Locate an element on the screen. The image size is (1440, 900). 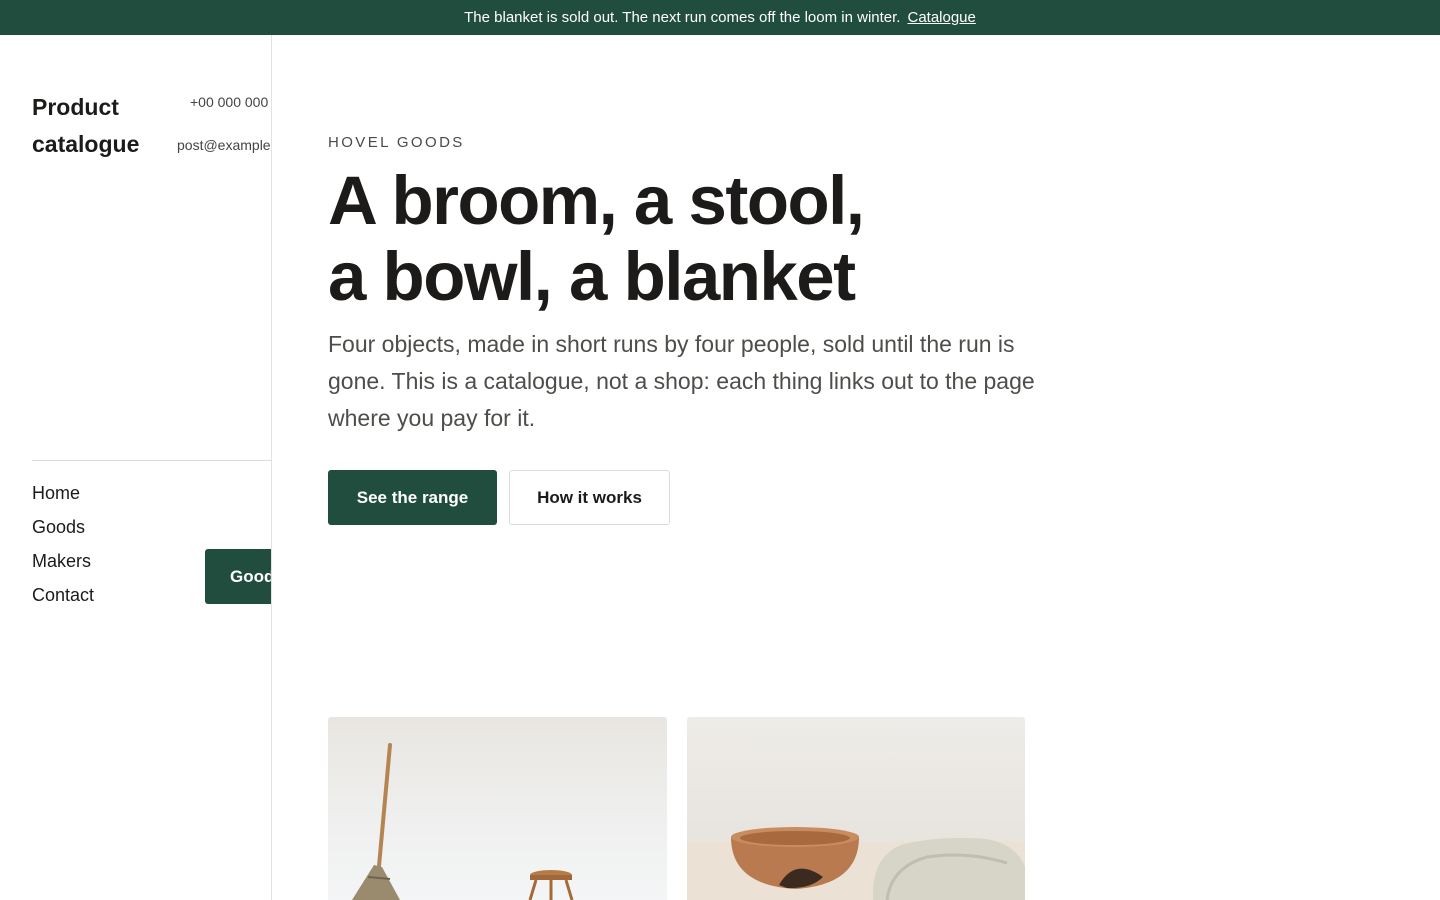
sidebar-item-home: Home is located at coordinates (63, 493).